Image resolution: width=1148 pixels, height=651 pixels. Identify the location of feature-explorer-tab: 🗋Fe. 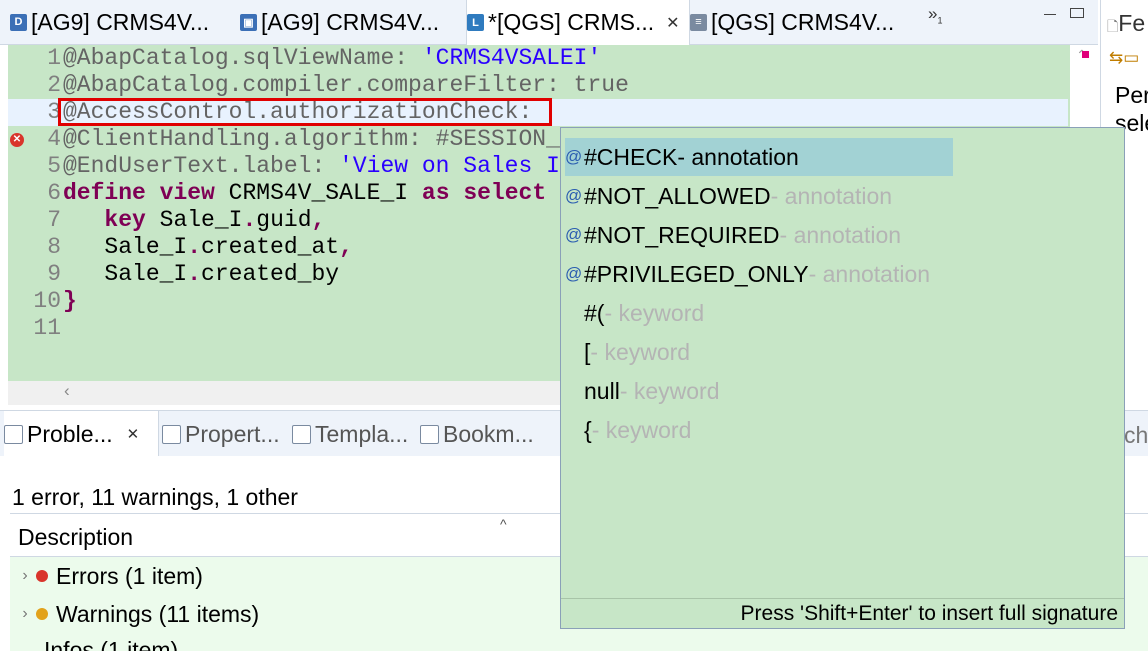
(1126, 25).